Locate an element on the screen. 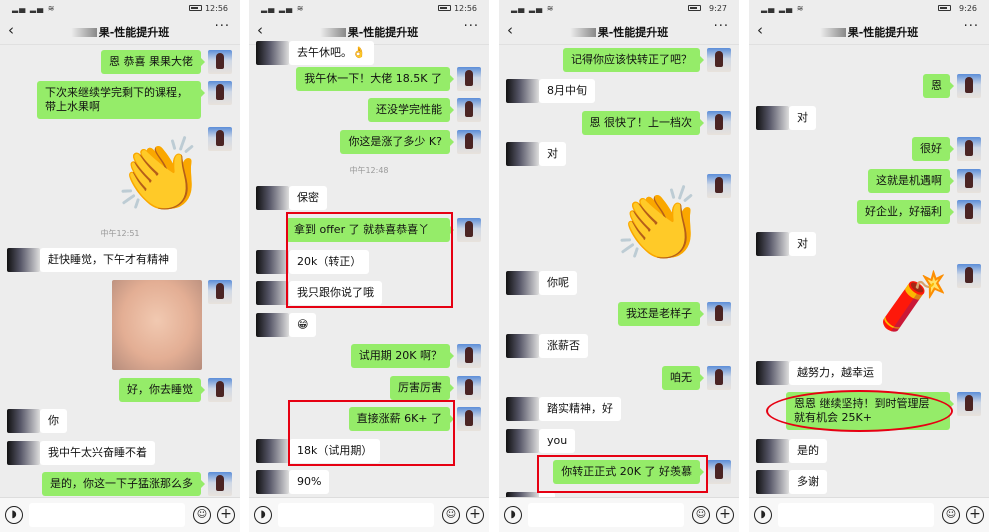 The height and width of the screenshot is (532, 1000). message-bubble: 恩 很快了！上一档次 is located at coordinates (642, 123).